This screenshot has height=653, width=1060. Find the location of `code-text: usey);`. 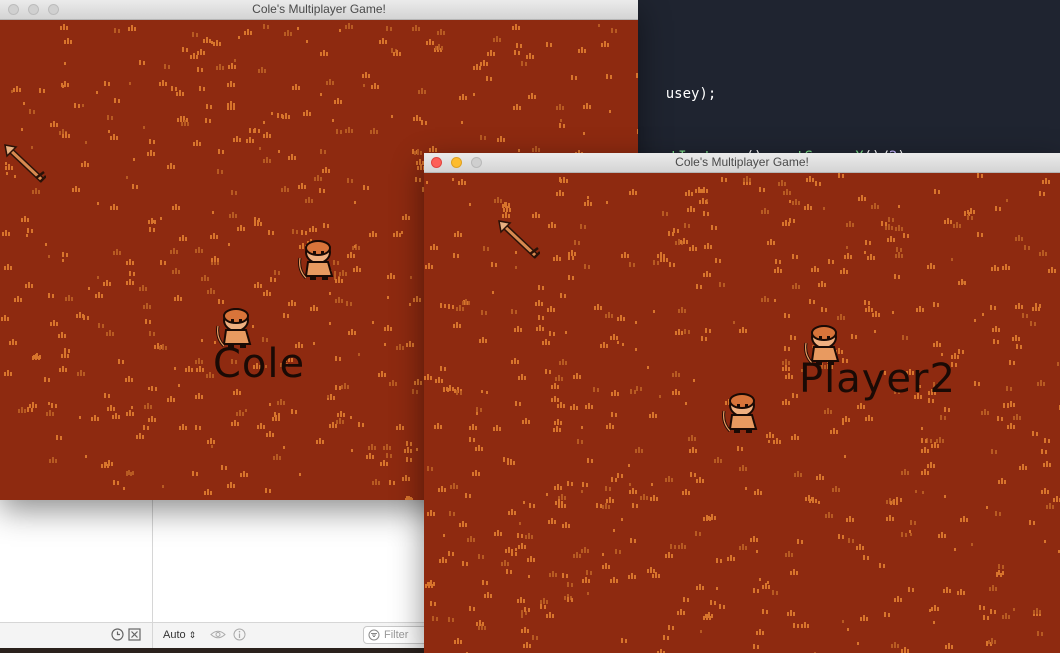

code-text: usey); is located at coordinates (691, 94).